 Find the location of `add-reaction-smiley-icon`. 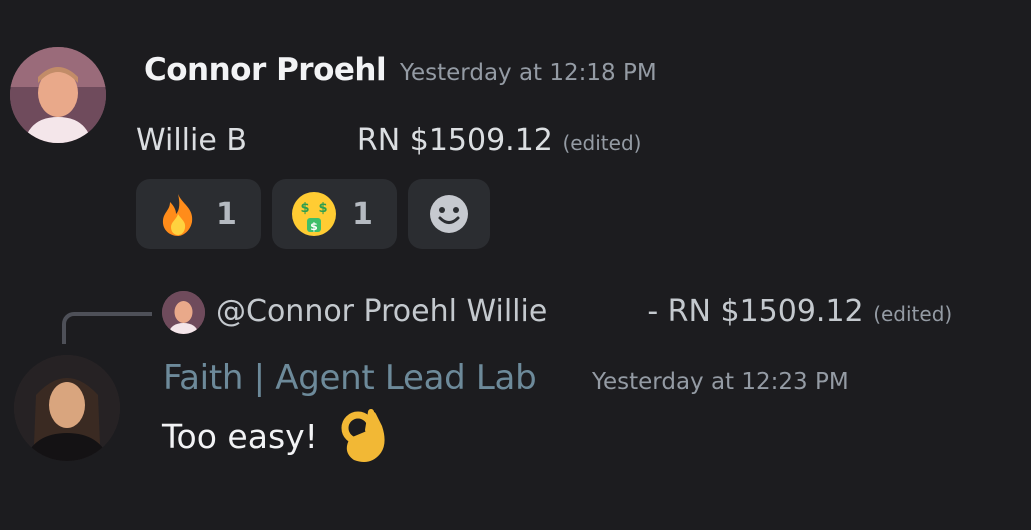

add-reaction-smiley-icon is located at coordinates (449, 214).